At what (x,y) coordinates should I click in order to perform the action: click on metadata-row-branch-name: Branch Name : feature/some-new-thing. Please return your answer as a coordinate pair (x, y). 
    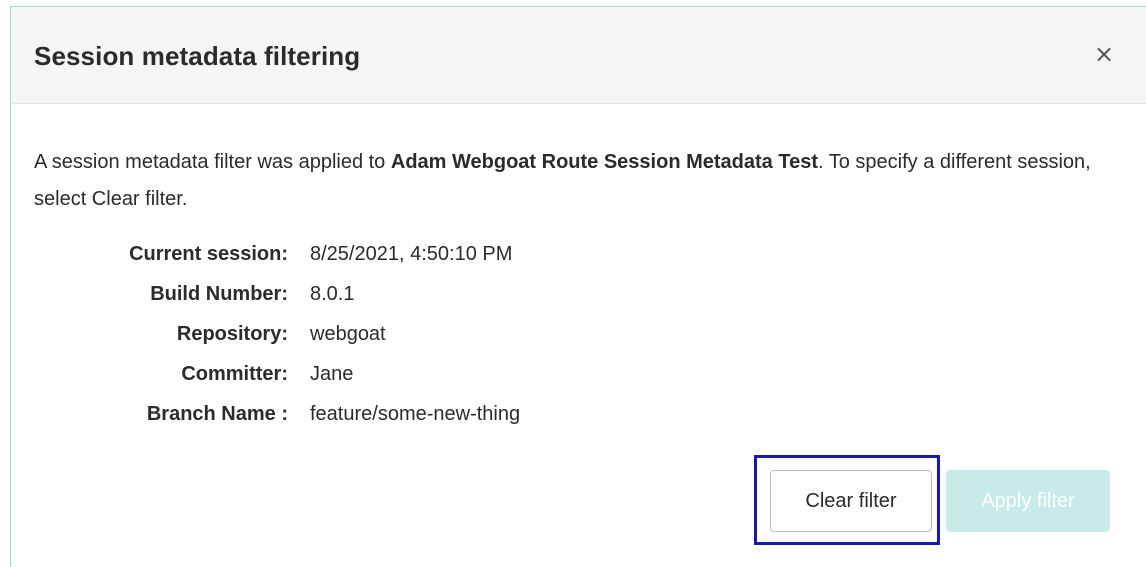
    Looking at the image, I should click on (277, 414).